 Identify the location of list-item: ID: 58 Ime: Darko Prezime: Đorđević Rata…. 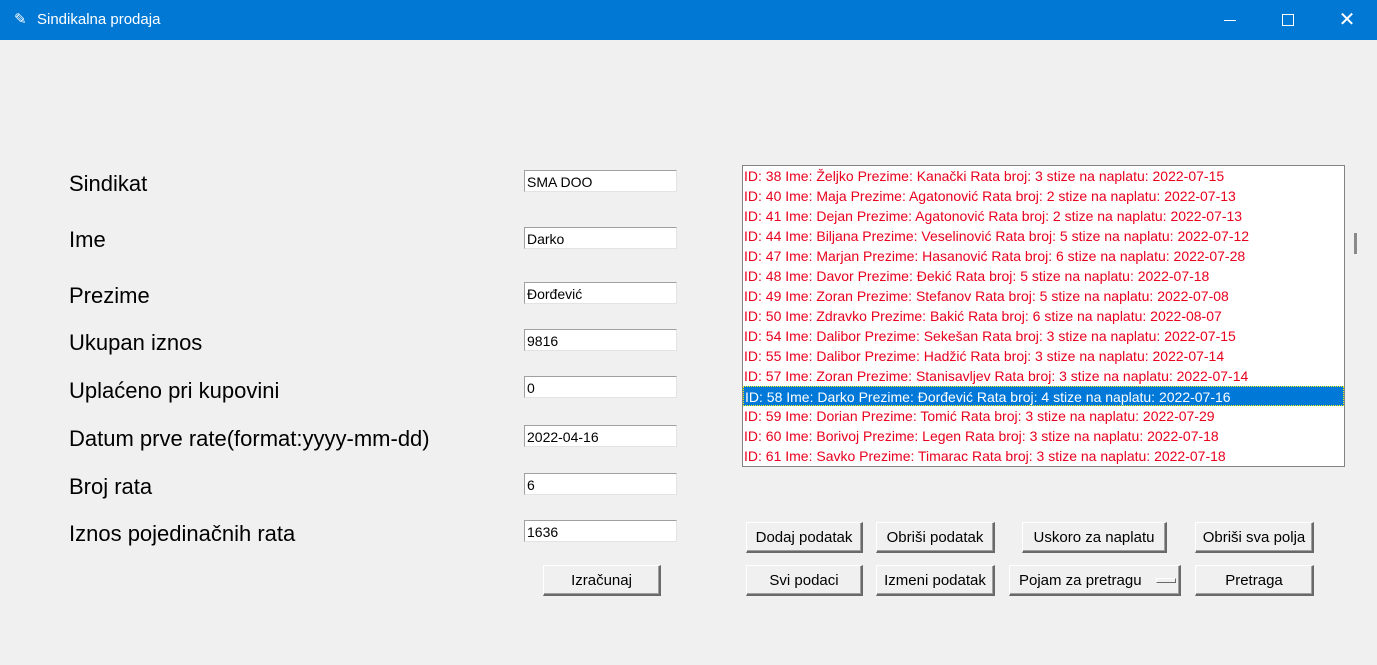
(1043, 396).